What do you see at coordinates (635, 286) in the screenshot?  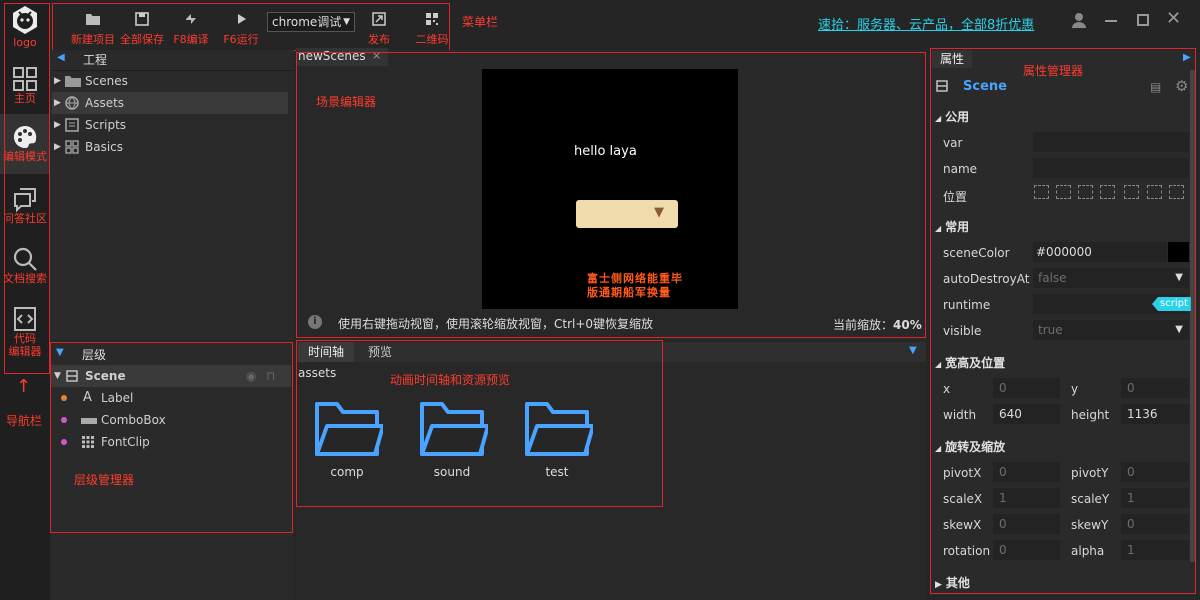 I see `fontclip-preview: 富士侧网络能重毕 版通期船军换量` at bounding box center [635, 286].